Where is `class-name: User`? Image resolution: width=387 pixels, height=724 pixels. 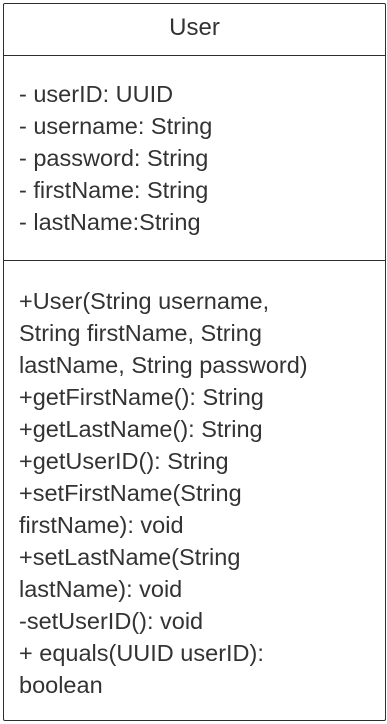
class-name: User is located at coordinates (194, 30).